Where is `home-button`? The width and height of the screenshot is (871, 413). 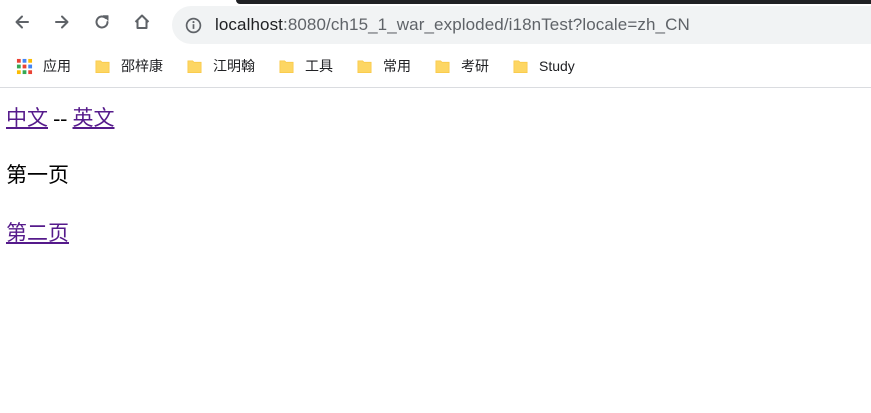
home-button is located at coordinates (142, 24).